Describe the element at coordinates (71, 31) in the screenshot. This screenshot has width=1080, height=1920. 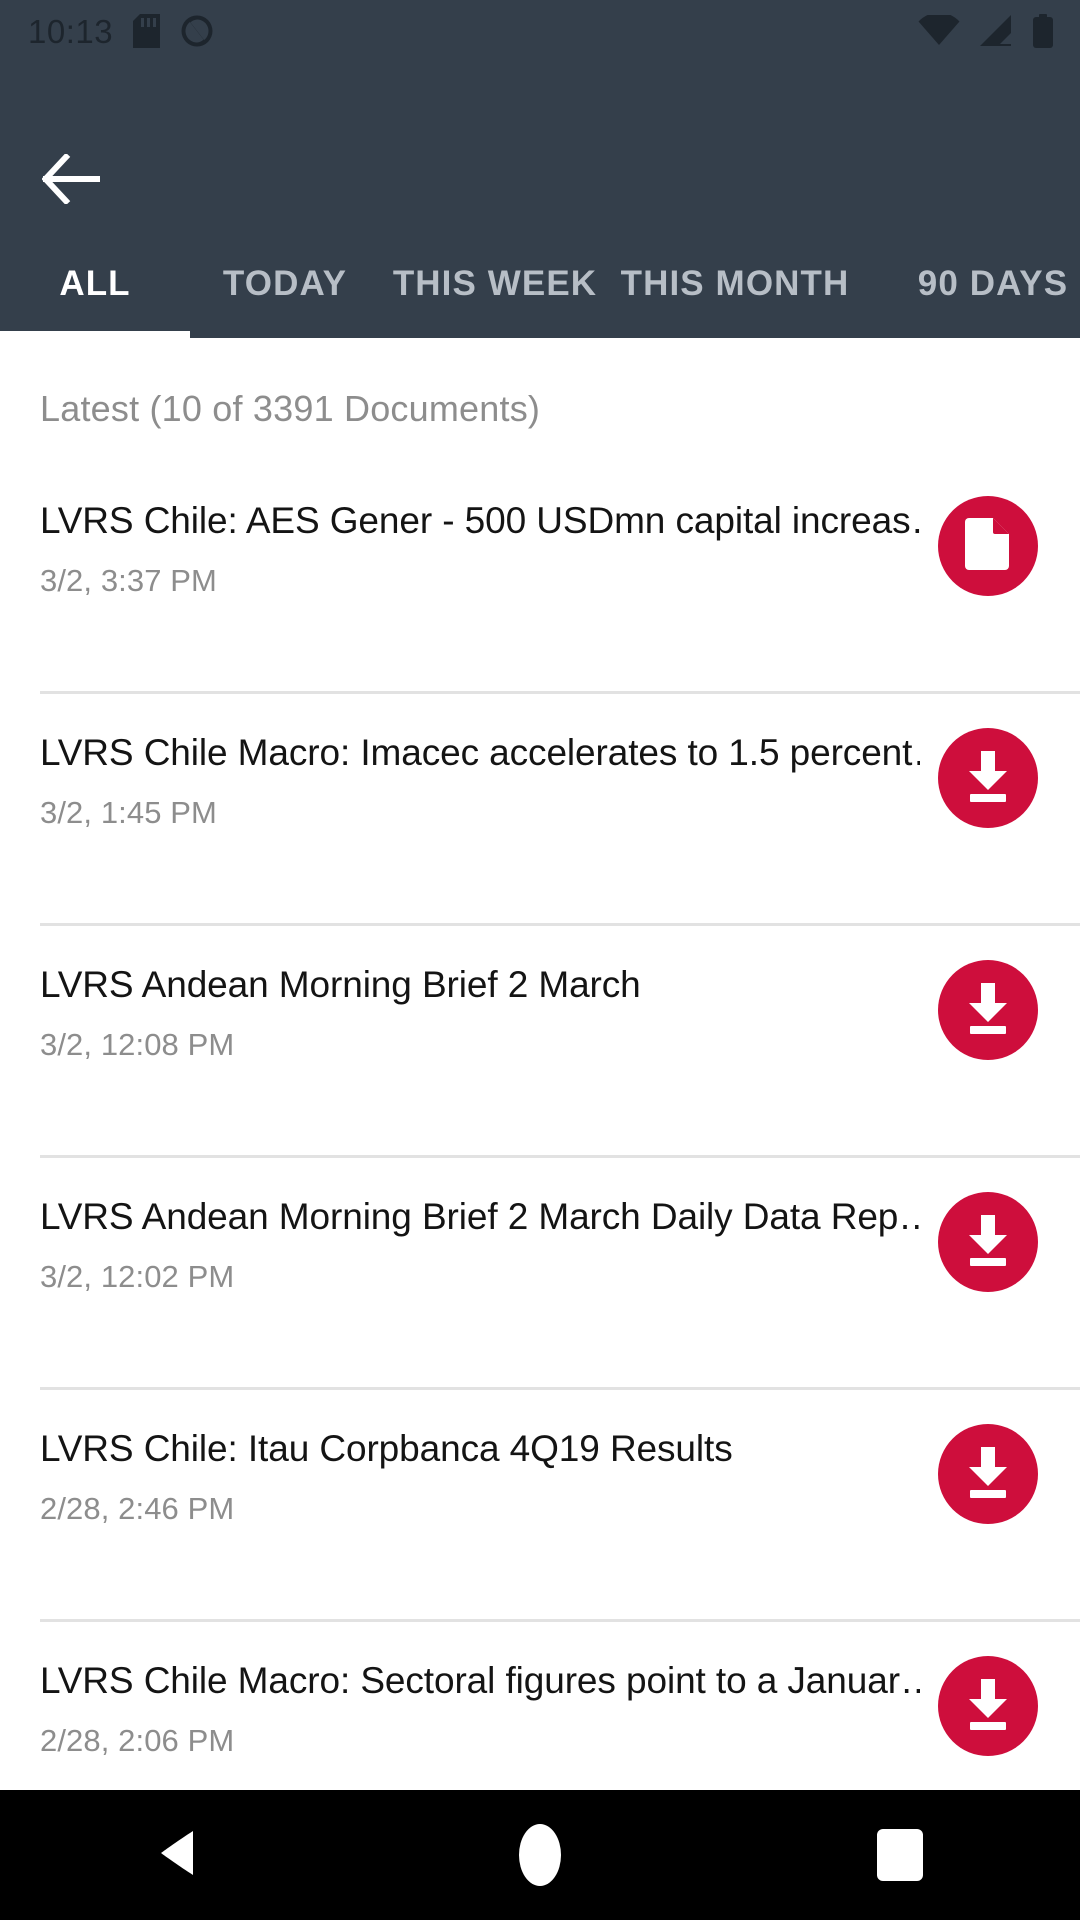
I see `status-bar-clock: 10:13` at that location.